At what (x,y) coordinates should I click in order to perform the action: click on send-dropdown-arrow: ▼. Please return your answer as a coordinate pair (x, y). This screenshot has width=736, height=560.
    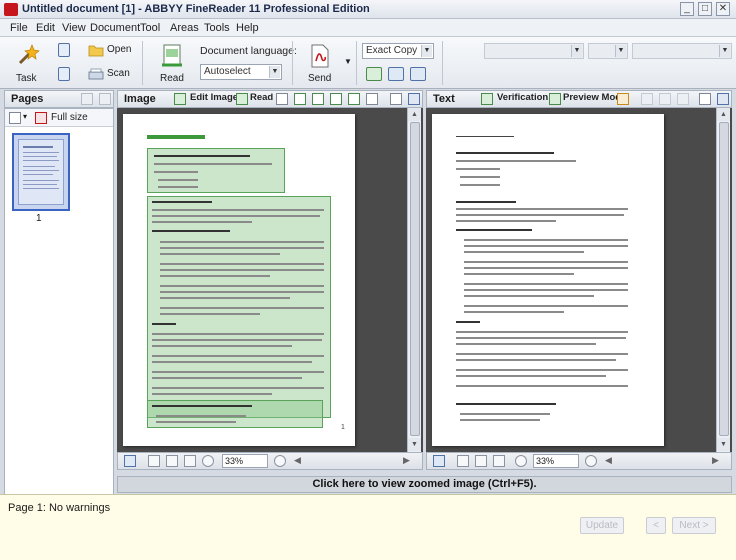
    Looking at the image, I should click on (348, 61).